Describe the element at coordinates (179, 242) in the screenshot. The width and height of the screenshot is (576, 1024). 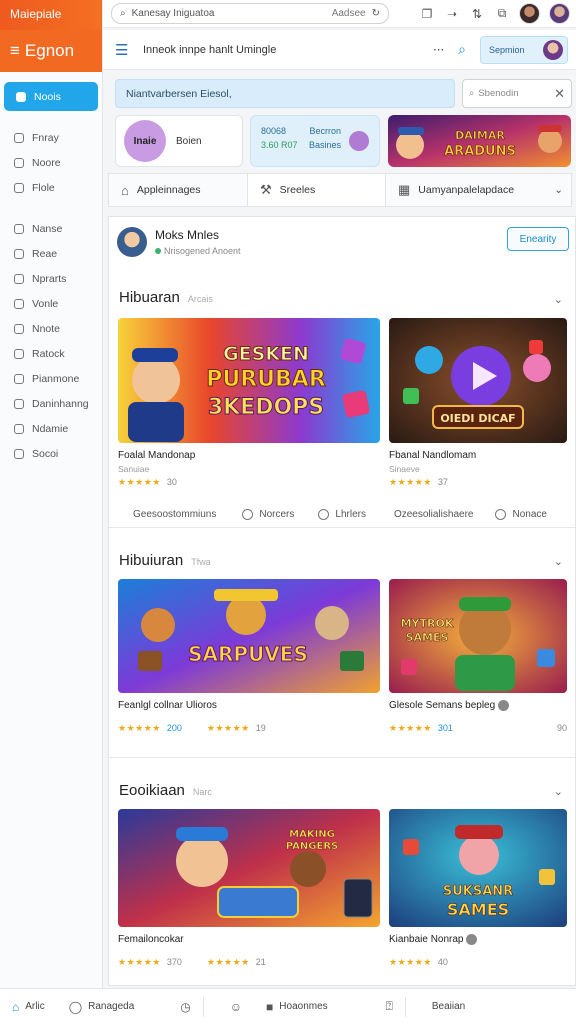
I see `profile-header: Moks Mnles Nrisogened Anoent` at that location.